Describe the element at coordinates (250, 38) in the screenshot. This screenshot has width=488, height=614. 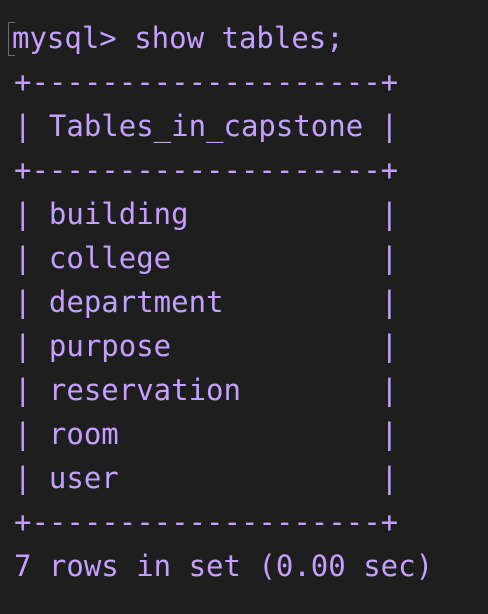
I see `mysql-command-line: mysql> show tables;` at that location.